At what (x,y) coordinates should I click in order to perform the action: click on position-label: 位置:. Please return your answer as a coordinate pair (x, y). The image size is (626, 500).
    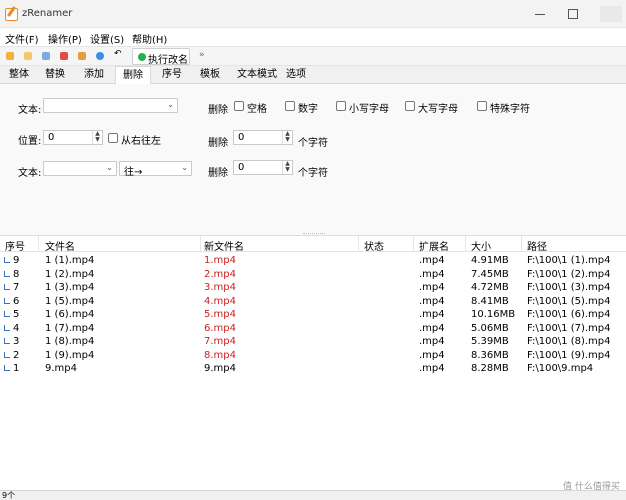
    Looking at the image, I should click on (30, 141).